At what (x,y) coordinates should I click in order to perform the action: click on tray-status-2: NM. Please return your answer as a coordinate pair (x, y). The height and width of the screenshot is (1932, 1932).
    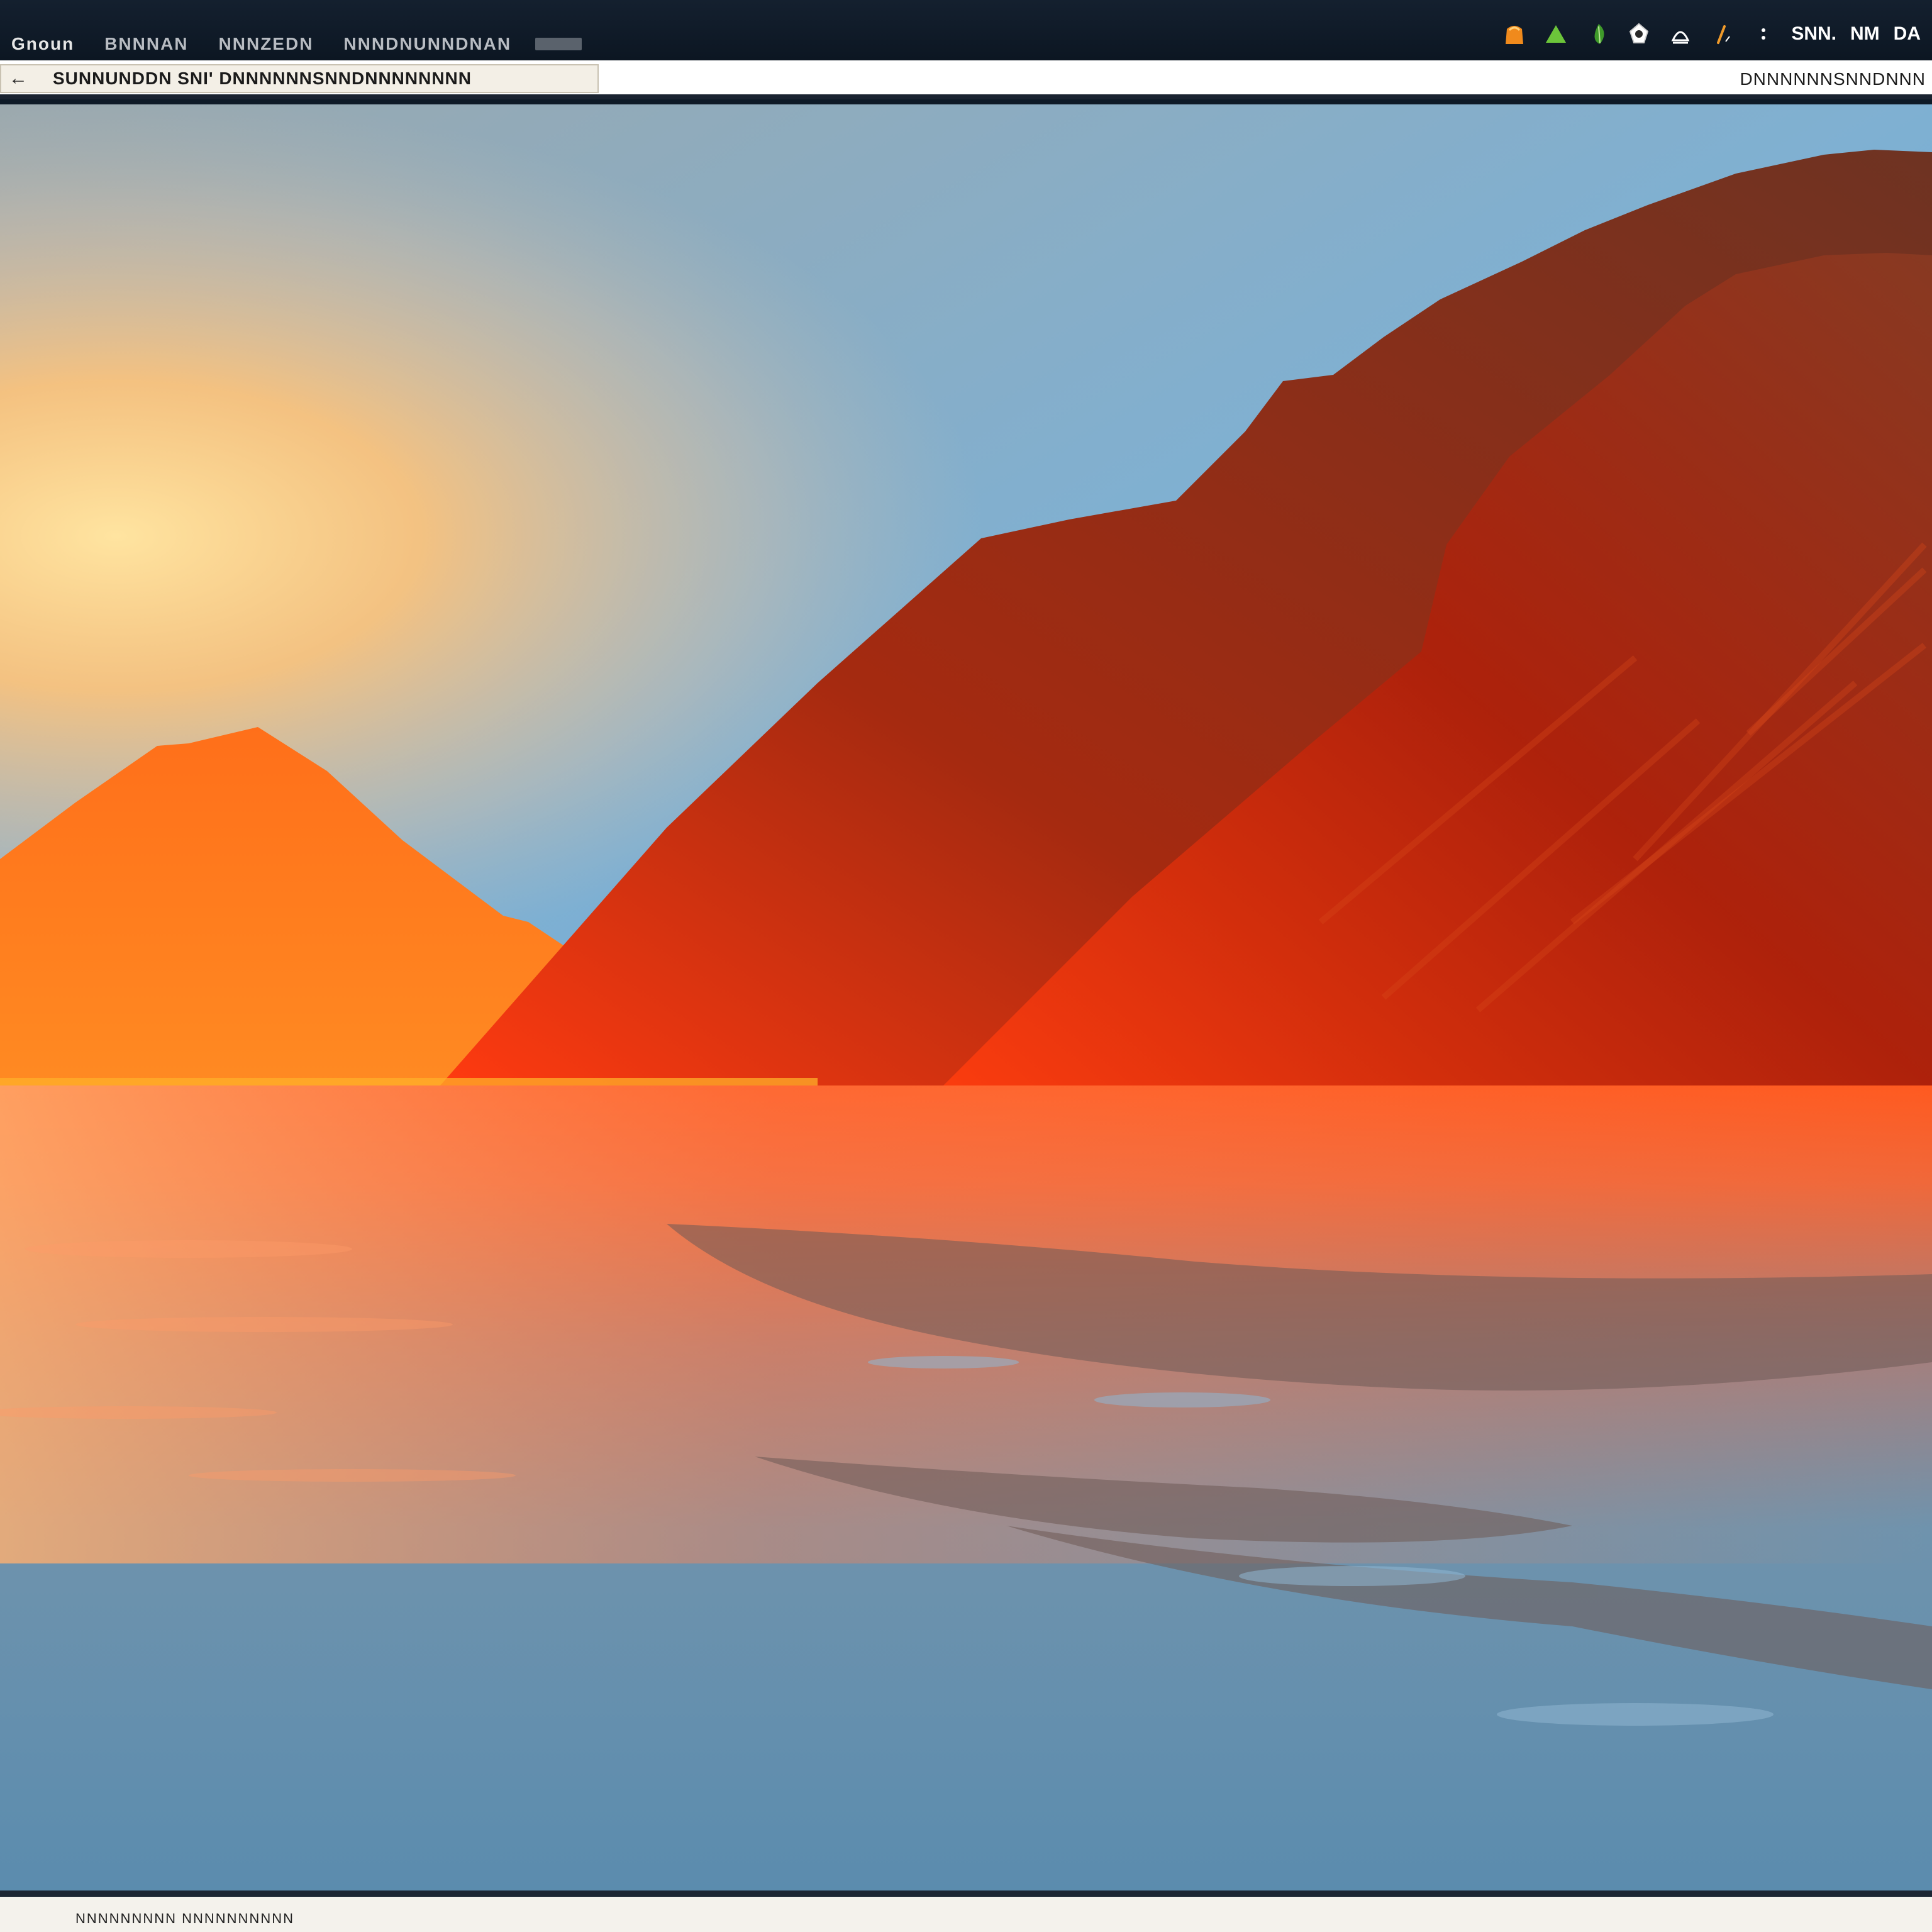
    Looking at the image, I should click on (1865, 34).